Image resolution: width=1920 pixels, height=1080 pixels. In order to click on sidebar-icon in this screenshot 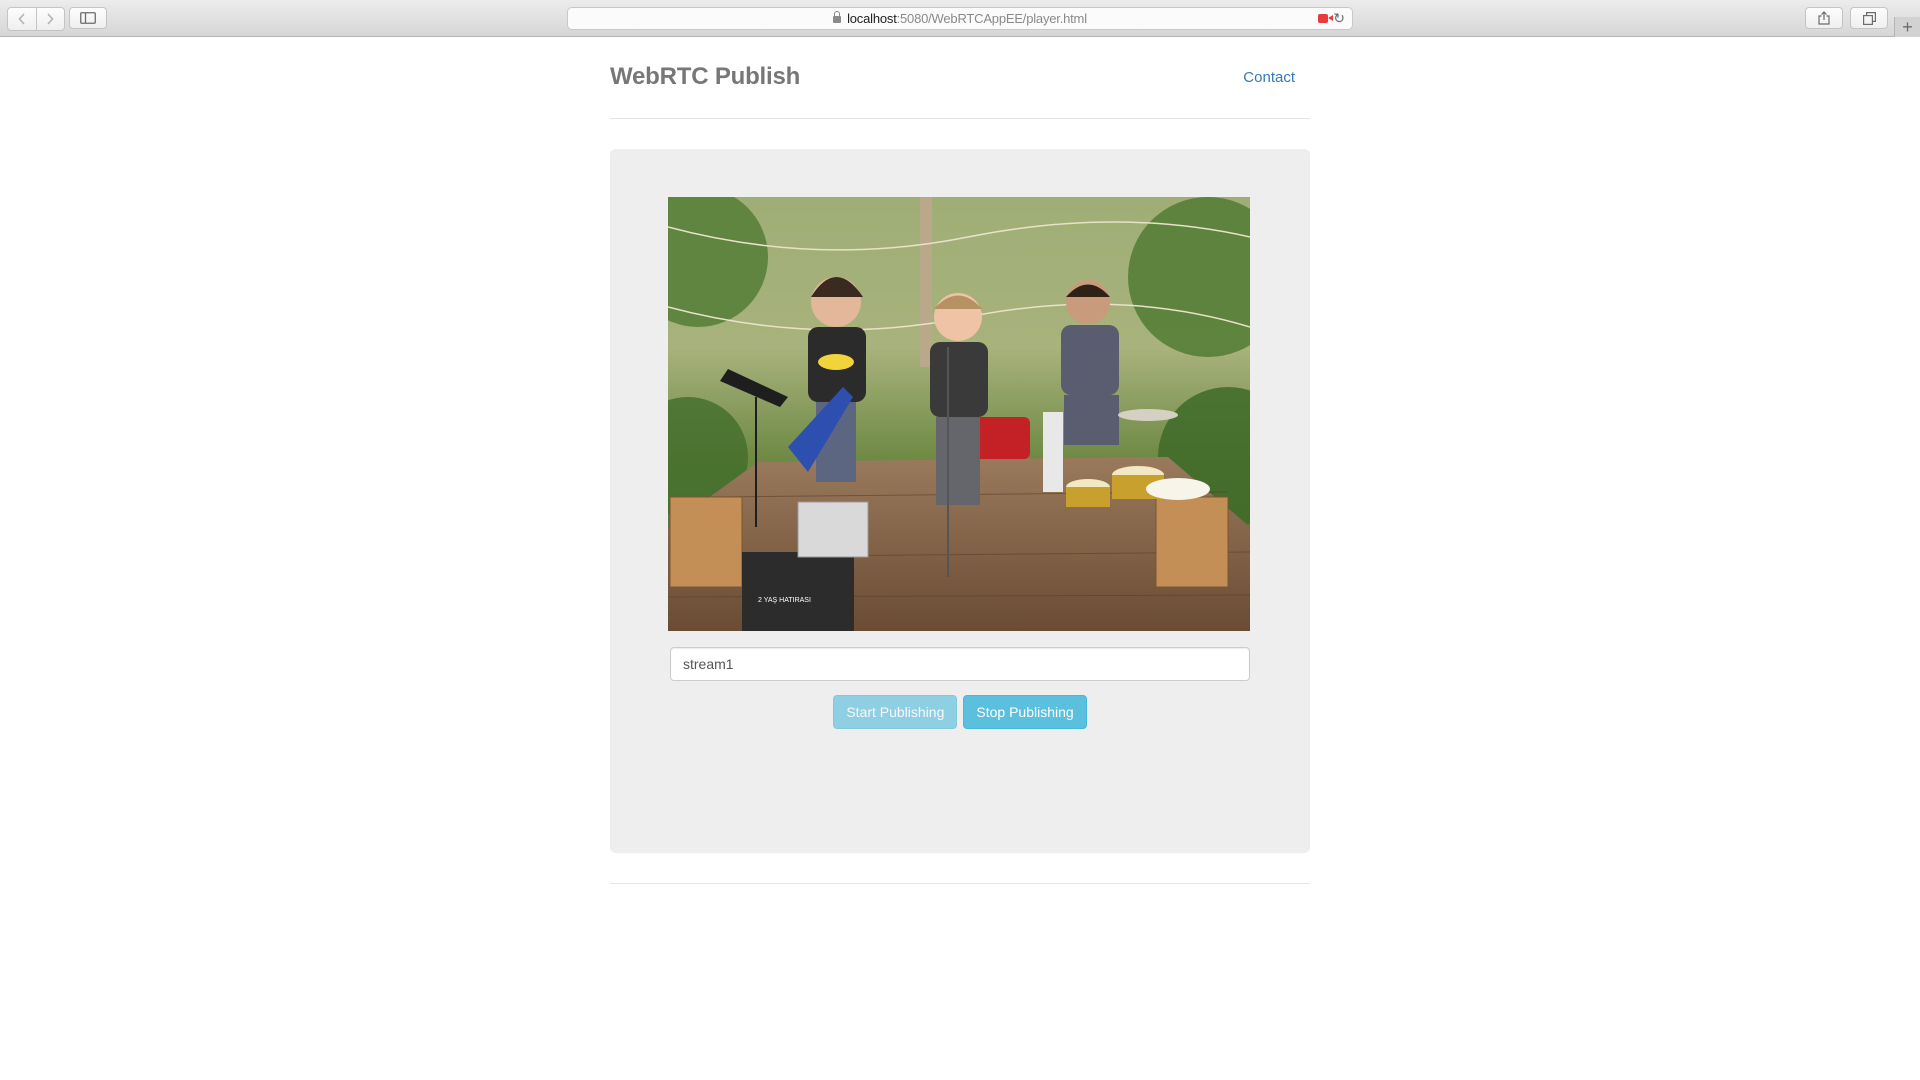, I will do `click(88, 18)`.